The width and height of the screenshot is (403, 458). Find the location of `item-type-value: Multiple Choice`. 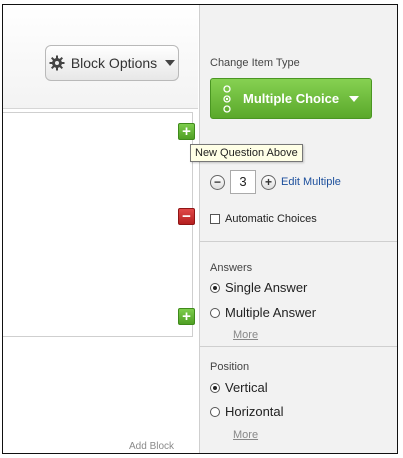

item-type-value: Multiple Choice is located at coordinates (291, 98).